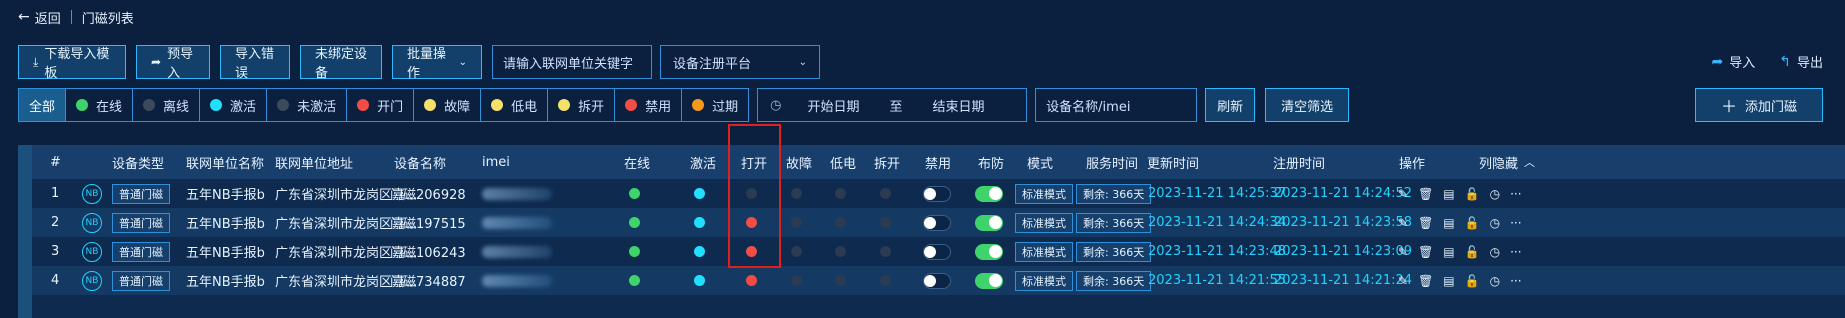 This screenshot has width=1845, height=318. What do you see at coordinates (173, 63) in the screenshot?
I see `pre-import-button: ➦ 预导入` at bounding box center [173, 63].